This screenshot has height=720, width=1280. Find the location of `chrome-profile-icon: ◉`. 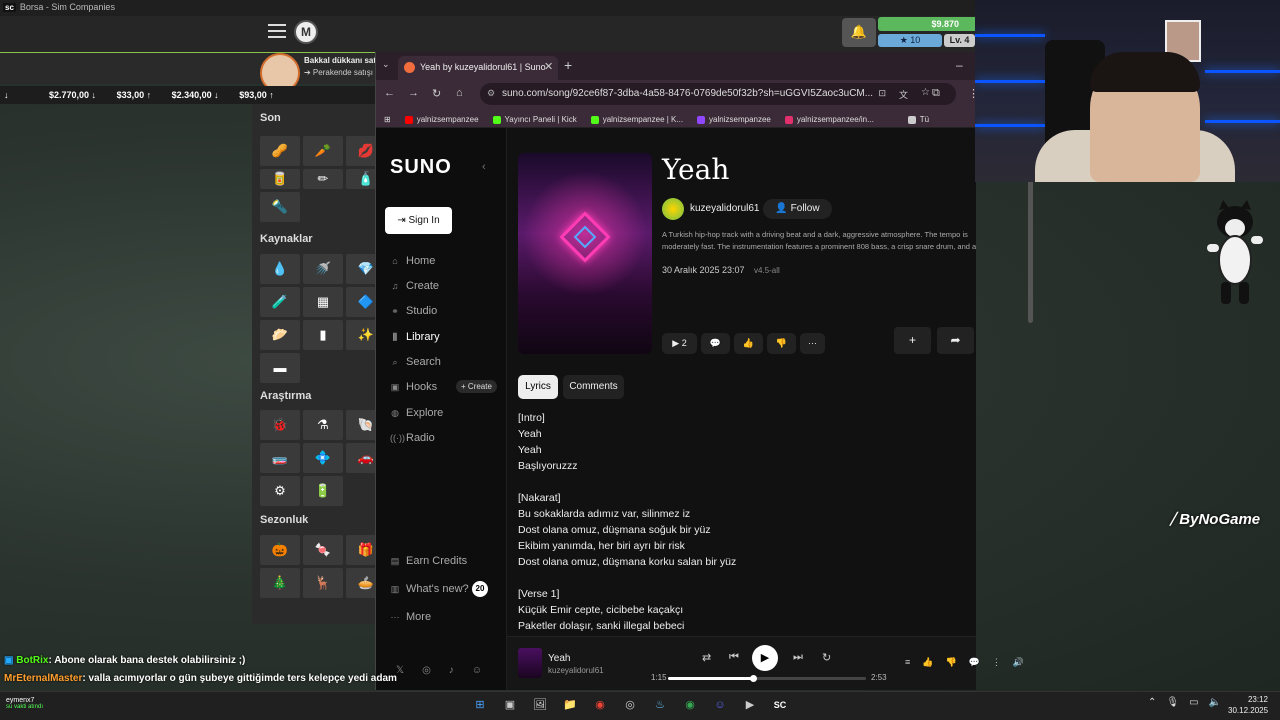

chrome-profile-icon: ◉ is located at coordinates (690, 705).